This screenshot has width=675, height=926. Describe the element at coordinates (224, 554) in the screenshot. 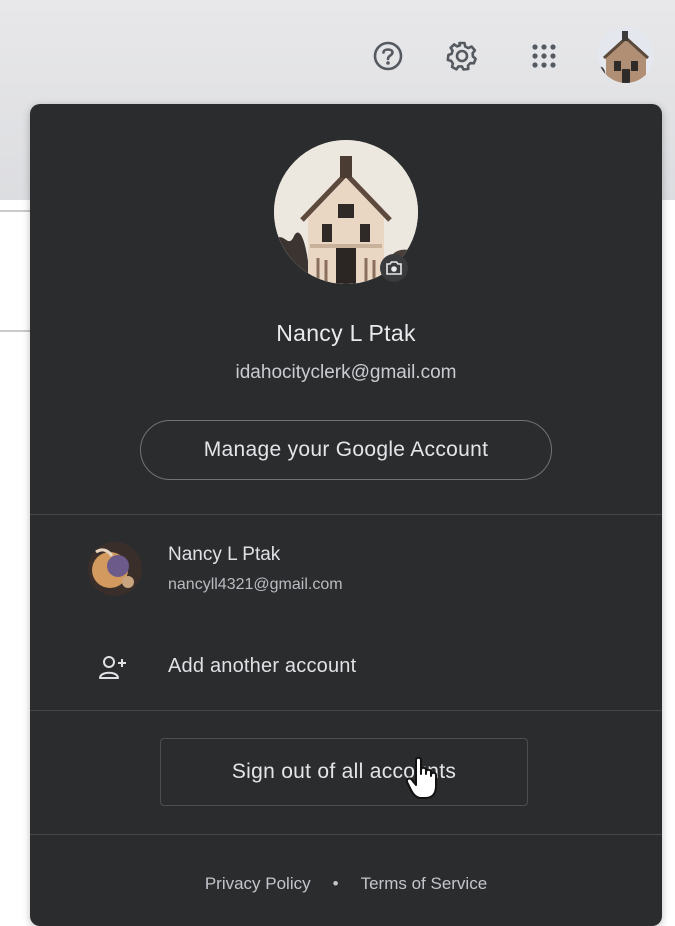

I see `account-name: Nancy L Ptak` at that location.